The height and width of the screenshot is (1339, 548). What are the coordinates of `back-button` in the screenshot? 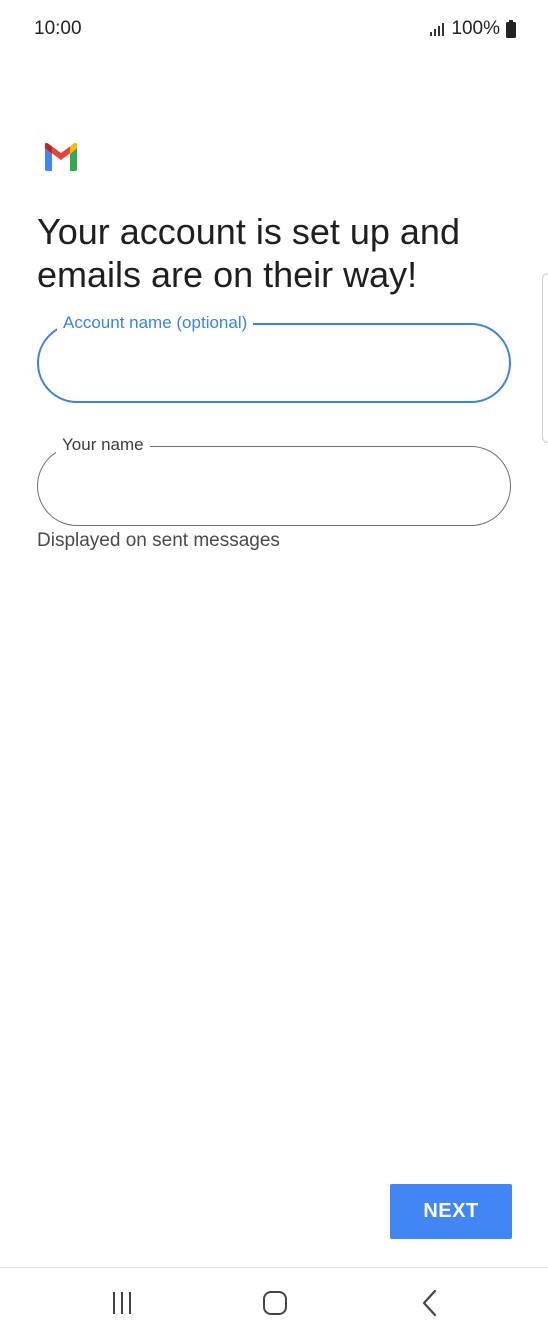 It's located at (430, 1305).